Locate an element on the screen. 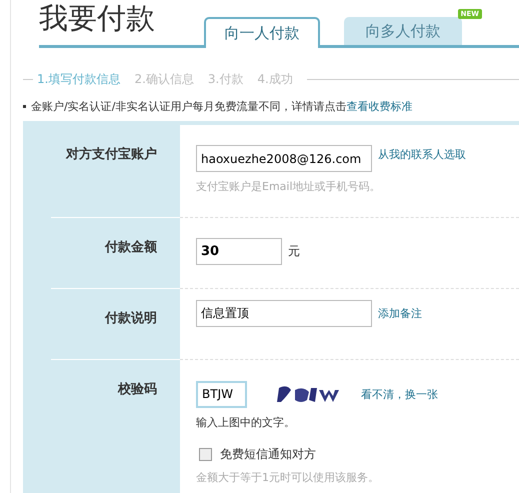 Image resolution: width=519 pixels, height=493 pixels. notice-text: 金账户/实名认证/非实名认证用户每月免费流量不同，详情请点击查看收费标准 is located at coordinates (221, 106).